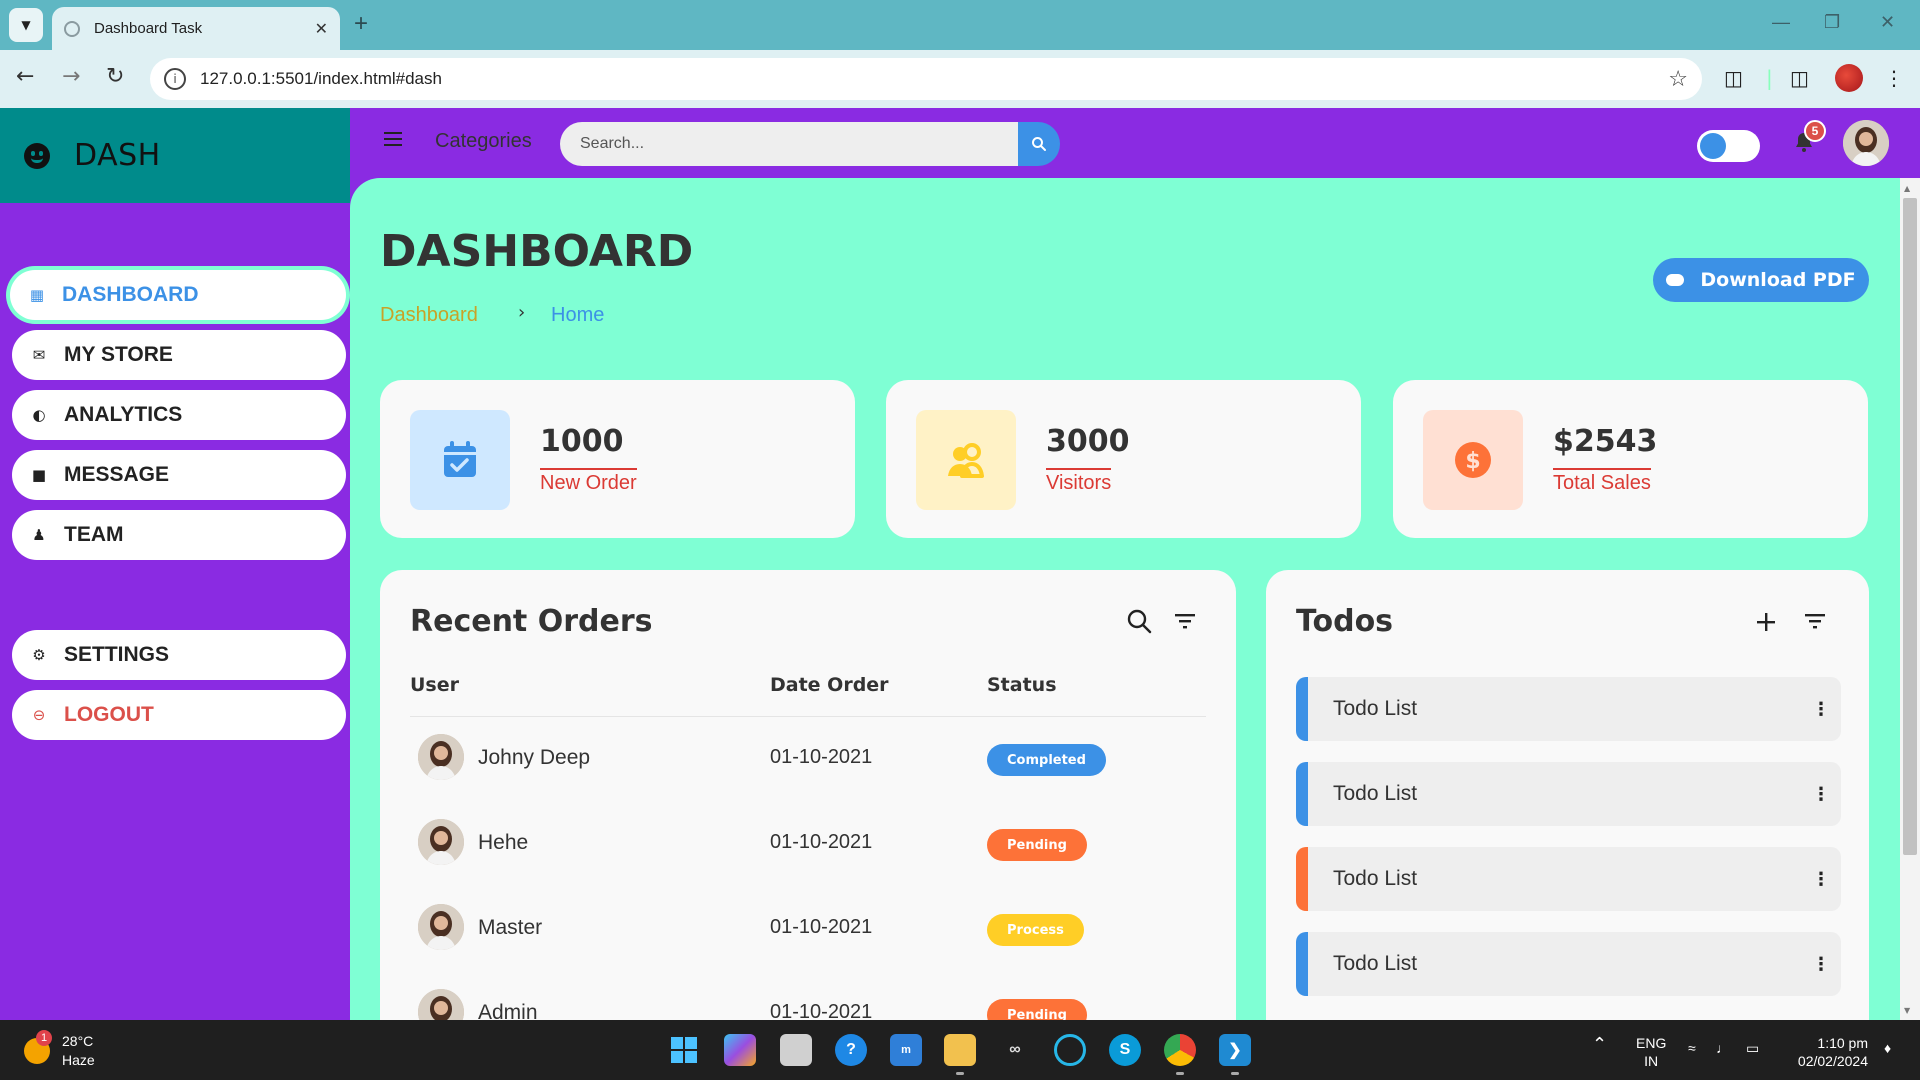 The height and width of the screenshot is (1080, 1920). What do you see at coordinates (1039, 144) in the screenshot?
I see `search-button` at bounding box center [1039, 144].